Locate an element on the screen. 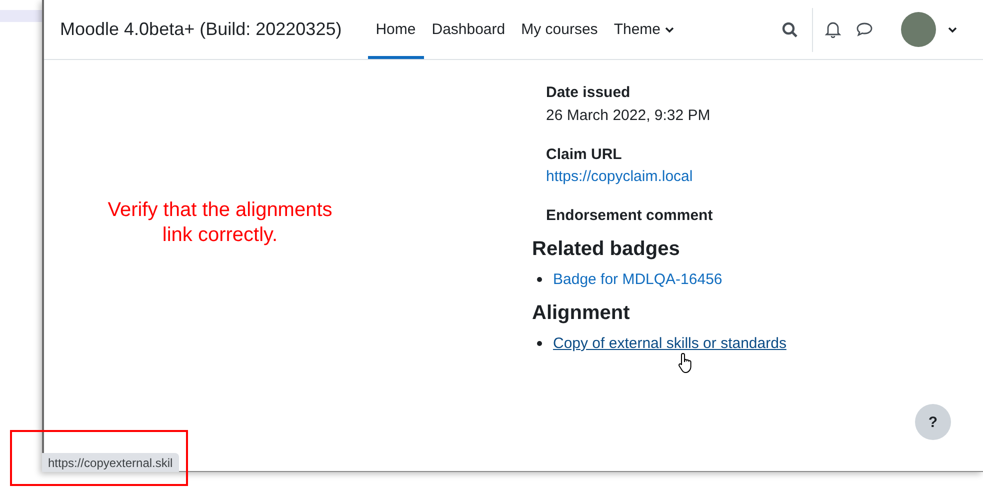  detail-label: Endorsement comment is located at coordinates (630, 215).